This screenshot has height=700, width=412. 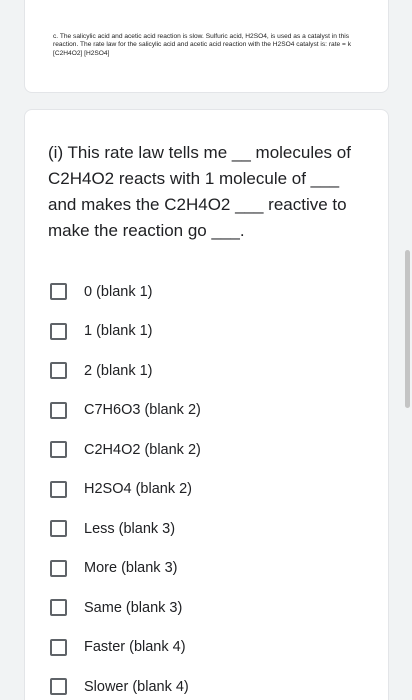 What do you see at coordinates (142, 449) in the screenshot?
I see `option-label: C2H4O2 (blank 2)` at bounding box center [142, 449].